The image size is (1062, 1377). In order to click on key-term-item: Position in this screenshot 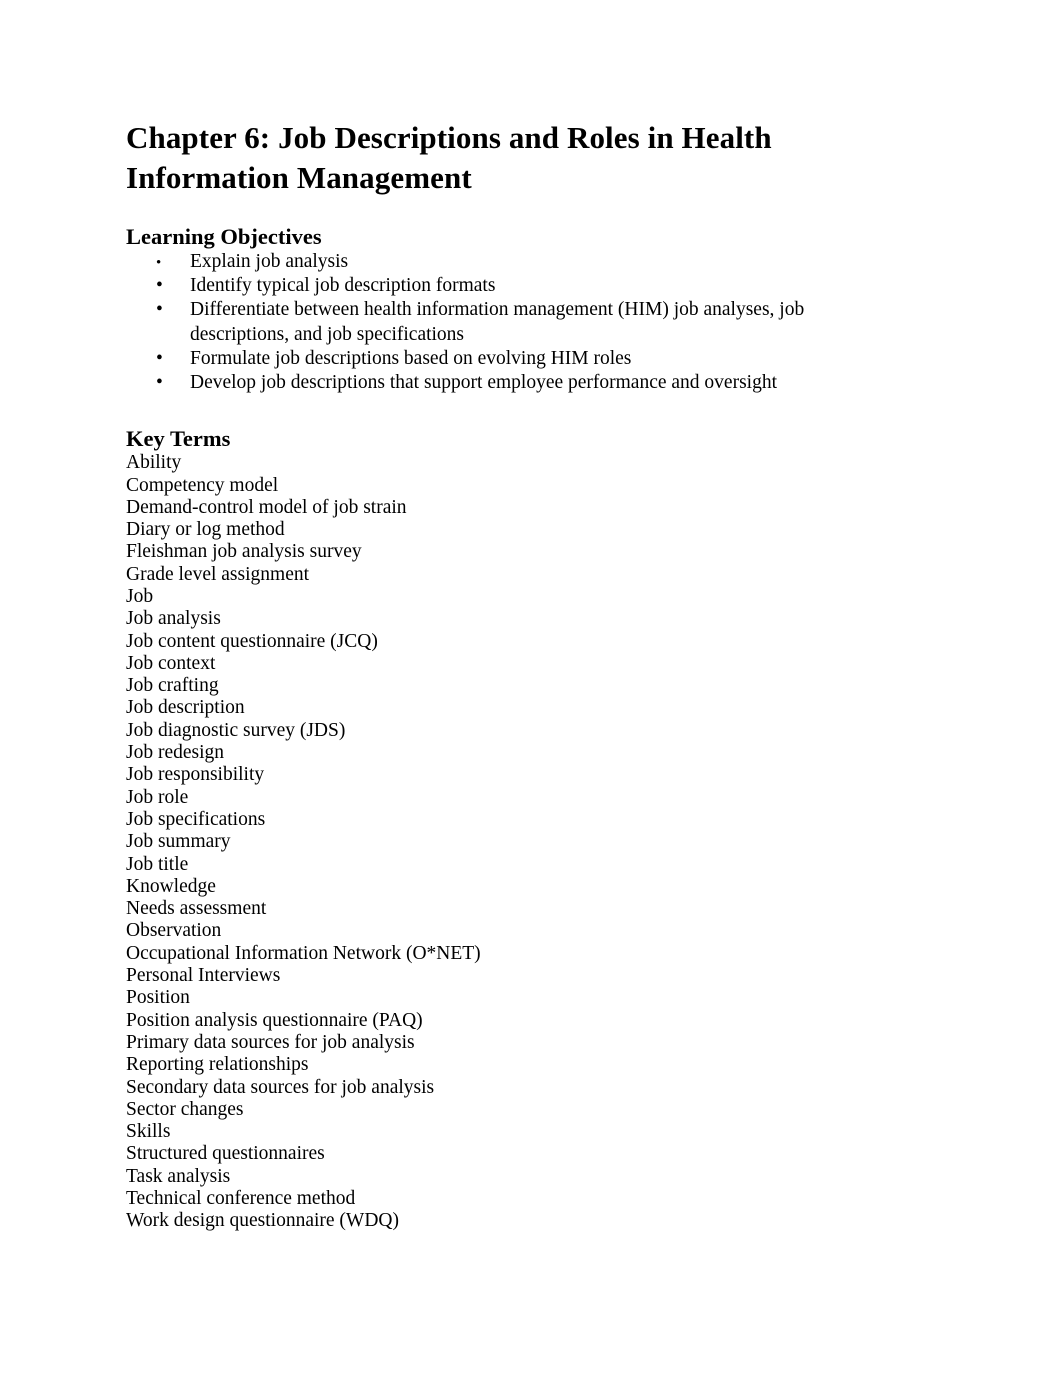, I will do `click(158, 998)`.